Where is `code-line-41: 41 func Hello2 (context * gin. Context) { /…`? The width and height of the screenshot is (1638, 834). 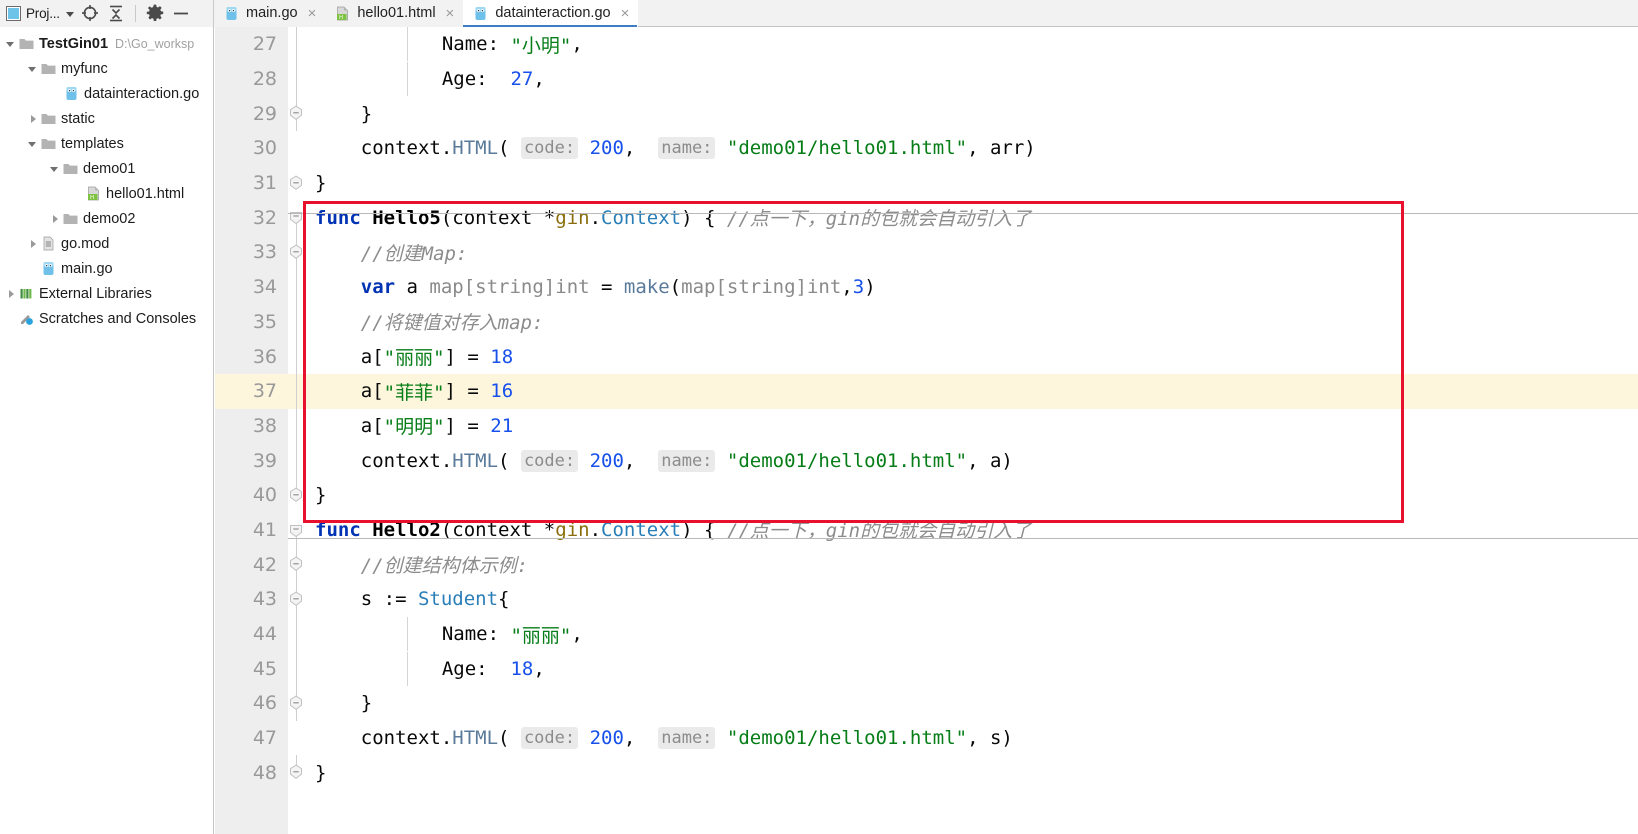 code-line-41: 41 func Hello2 (context * gin. Context) { /… is located at coordinates (926, 538).